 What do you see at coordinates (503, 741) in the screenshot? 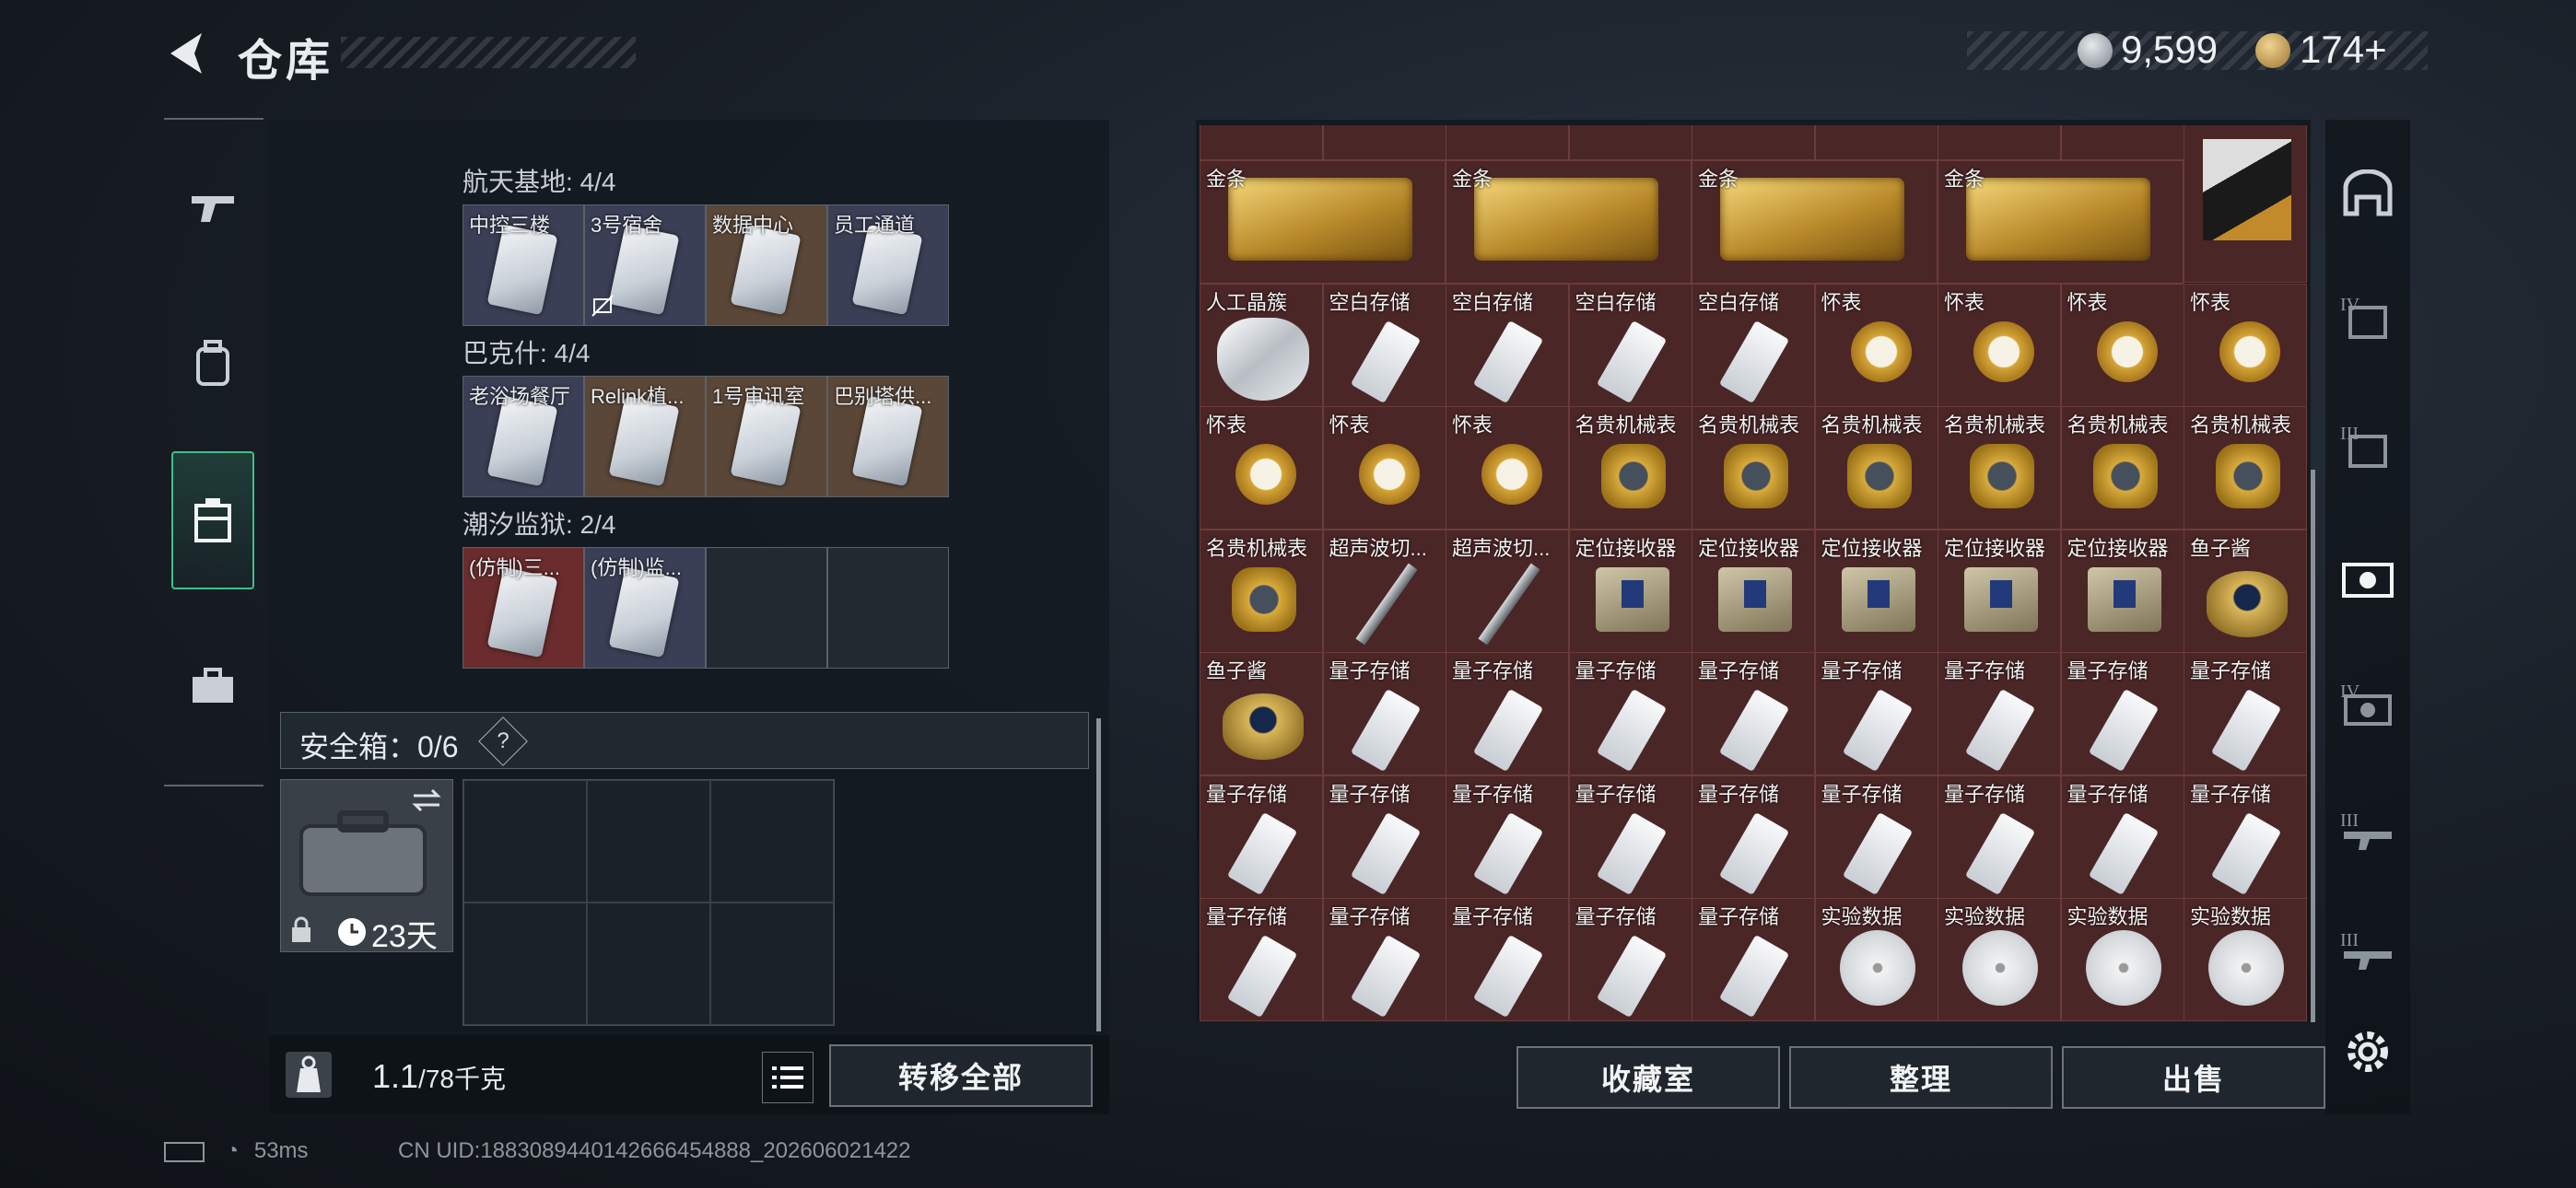
I see `help-icon: ?` at bounding box center [503, 741].